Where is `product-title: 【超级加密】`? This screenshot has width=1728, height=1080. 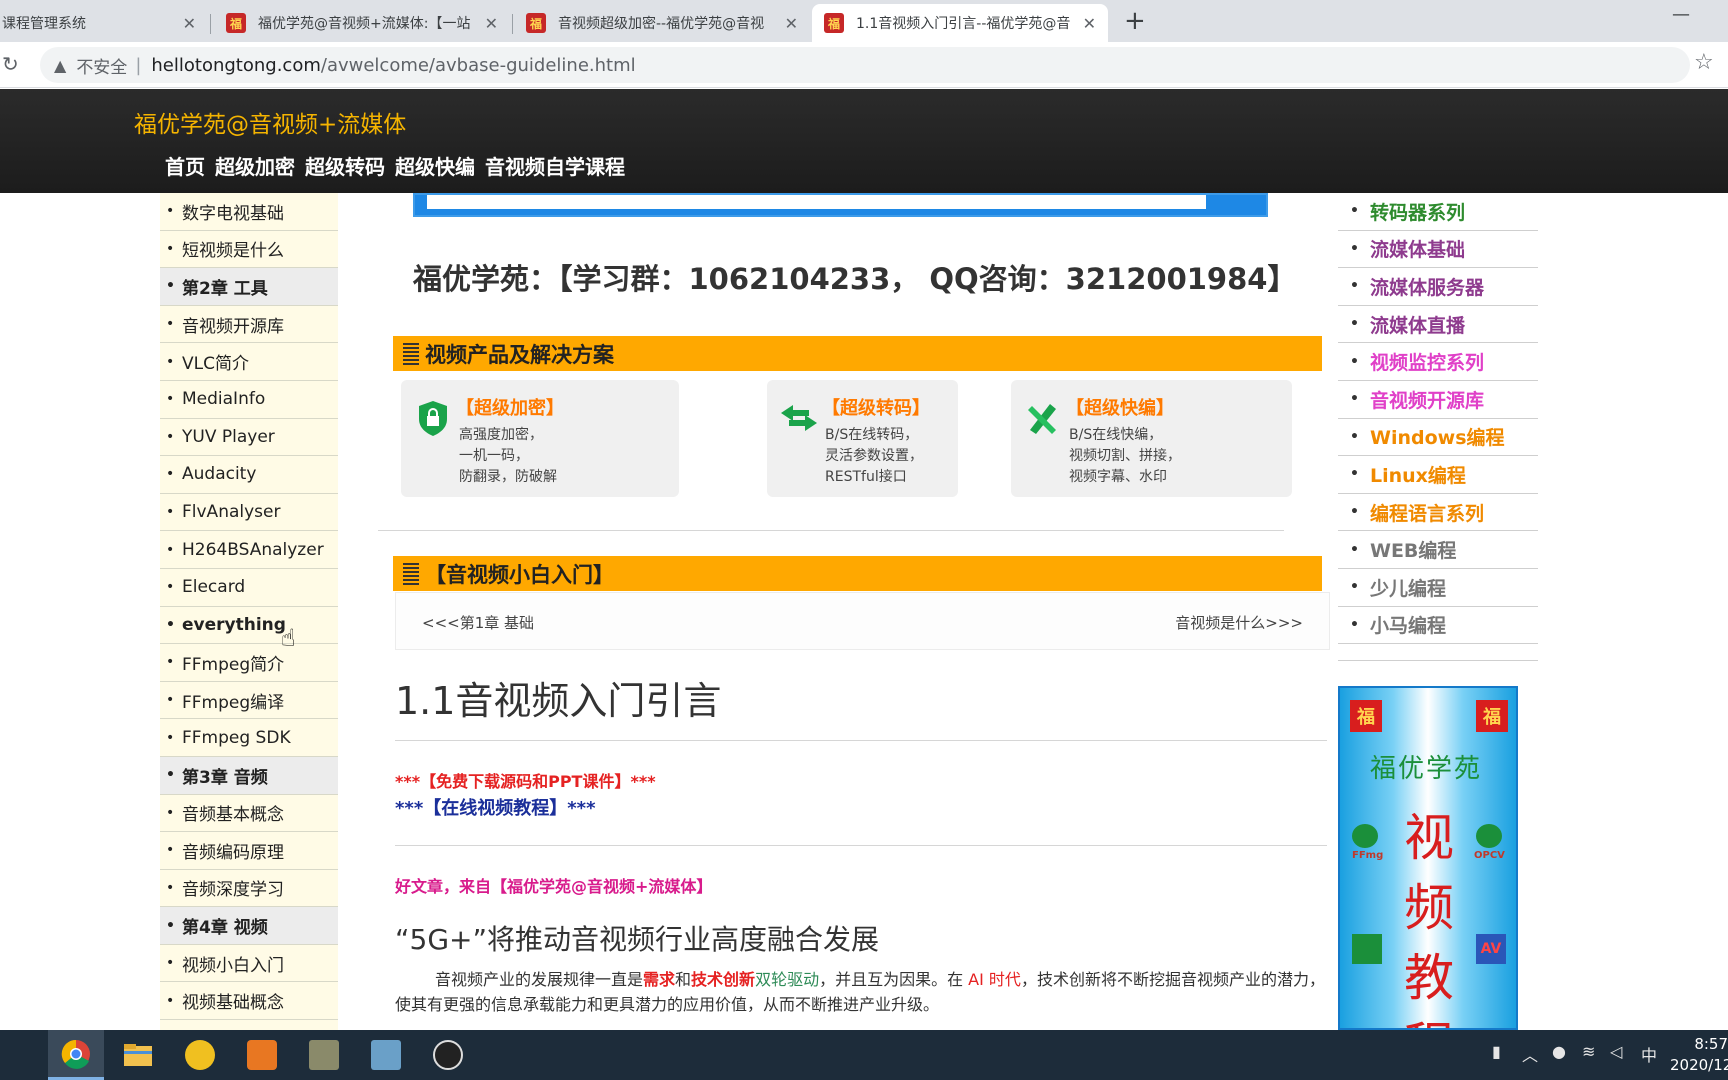
product-title: 【超级加密】 is located at coordinates (510, 407).